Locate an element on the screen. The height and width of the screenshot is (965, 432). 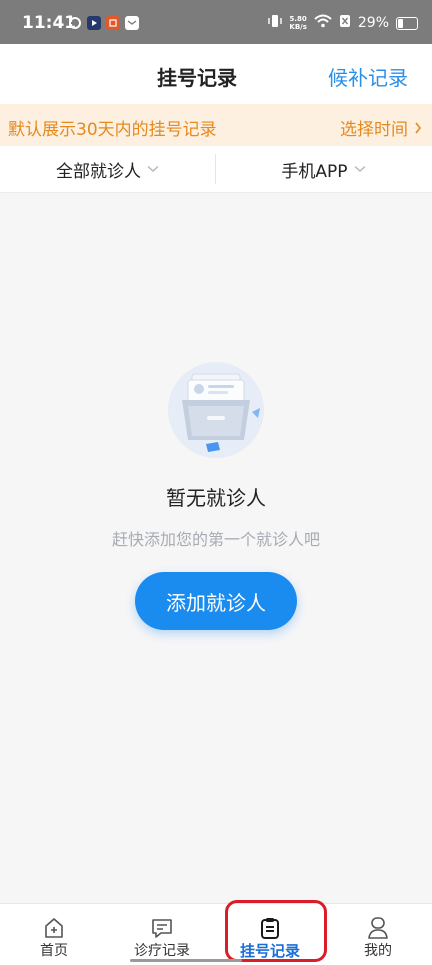
status-system-icons: 5.80 KB/s 29% is located at coordinates (343, 23).